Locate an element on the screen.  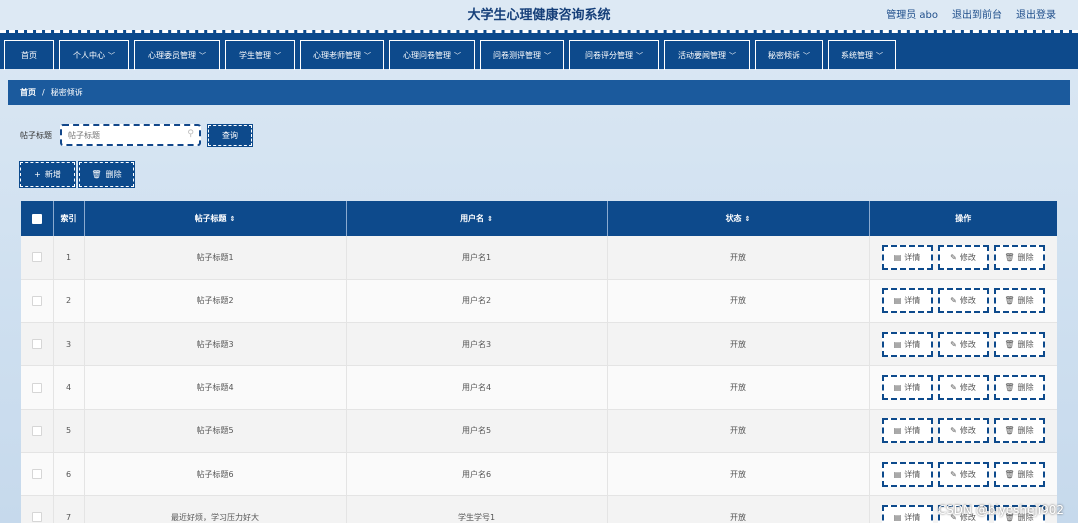
nav-label: 系统管理 is located at coordinates (857, 55).